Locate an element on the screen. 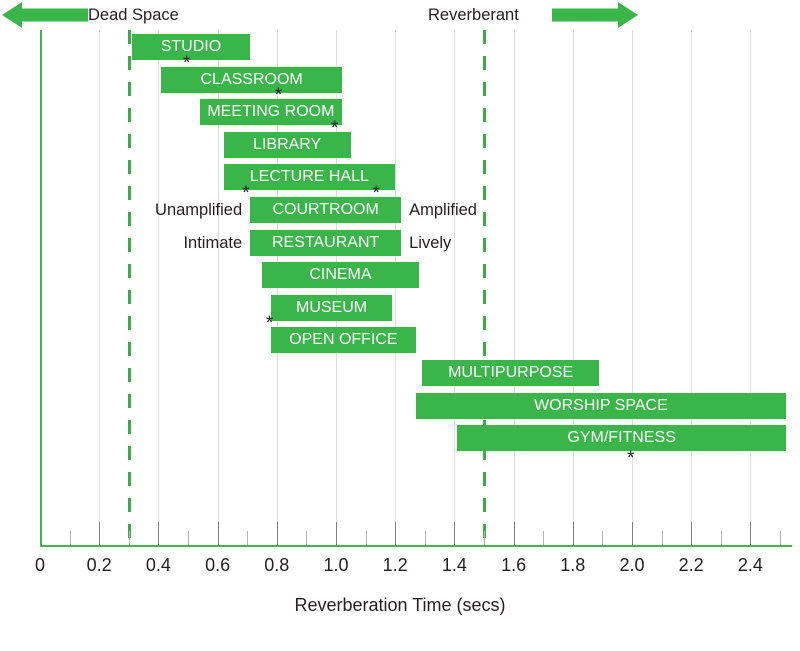 The height and width of the screenshot is (651, 800). range-bar-label: LECTURE HALL is located at coordinates (309, 177).